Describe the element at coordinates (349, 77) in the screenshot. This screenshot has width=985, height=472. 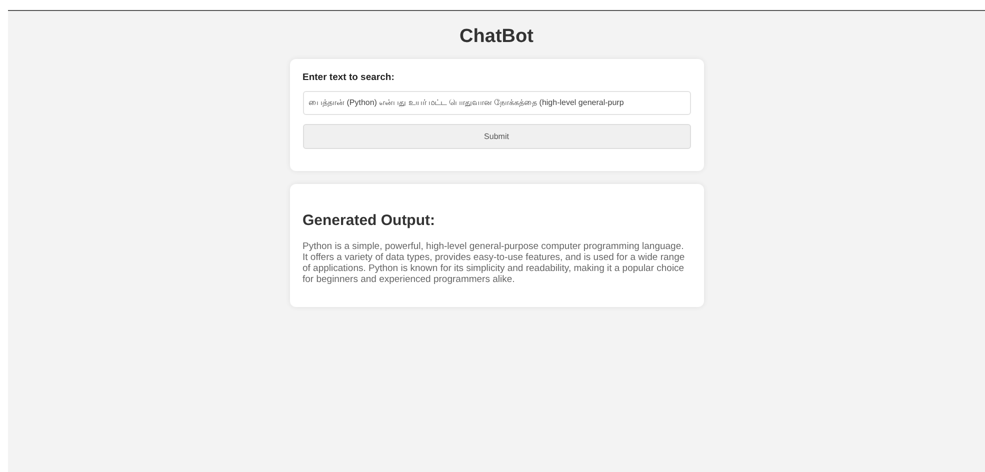
I see `field-label: Enter text to search:` at that location.